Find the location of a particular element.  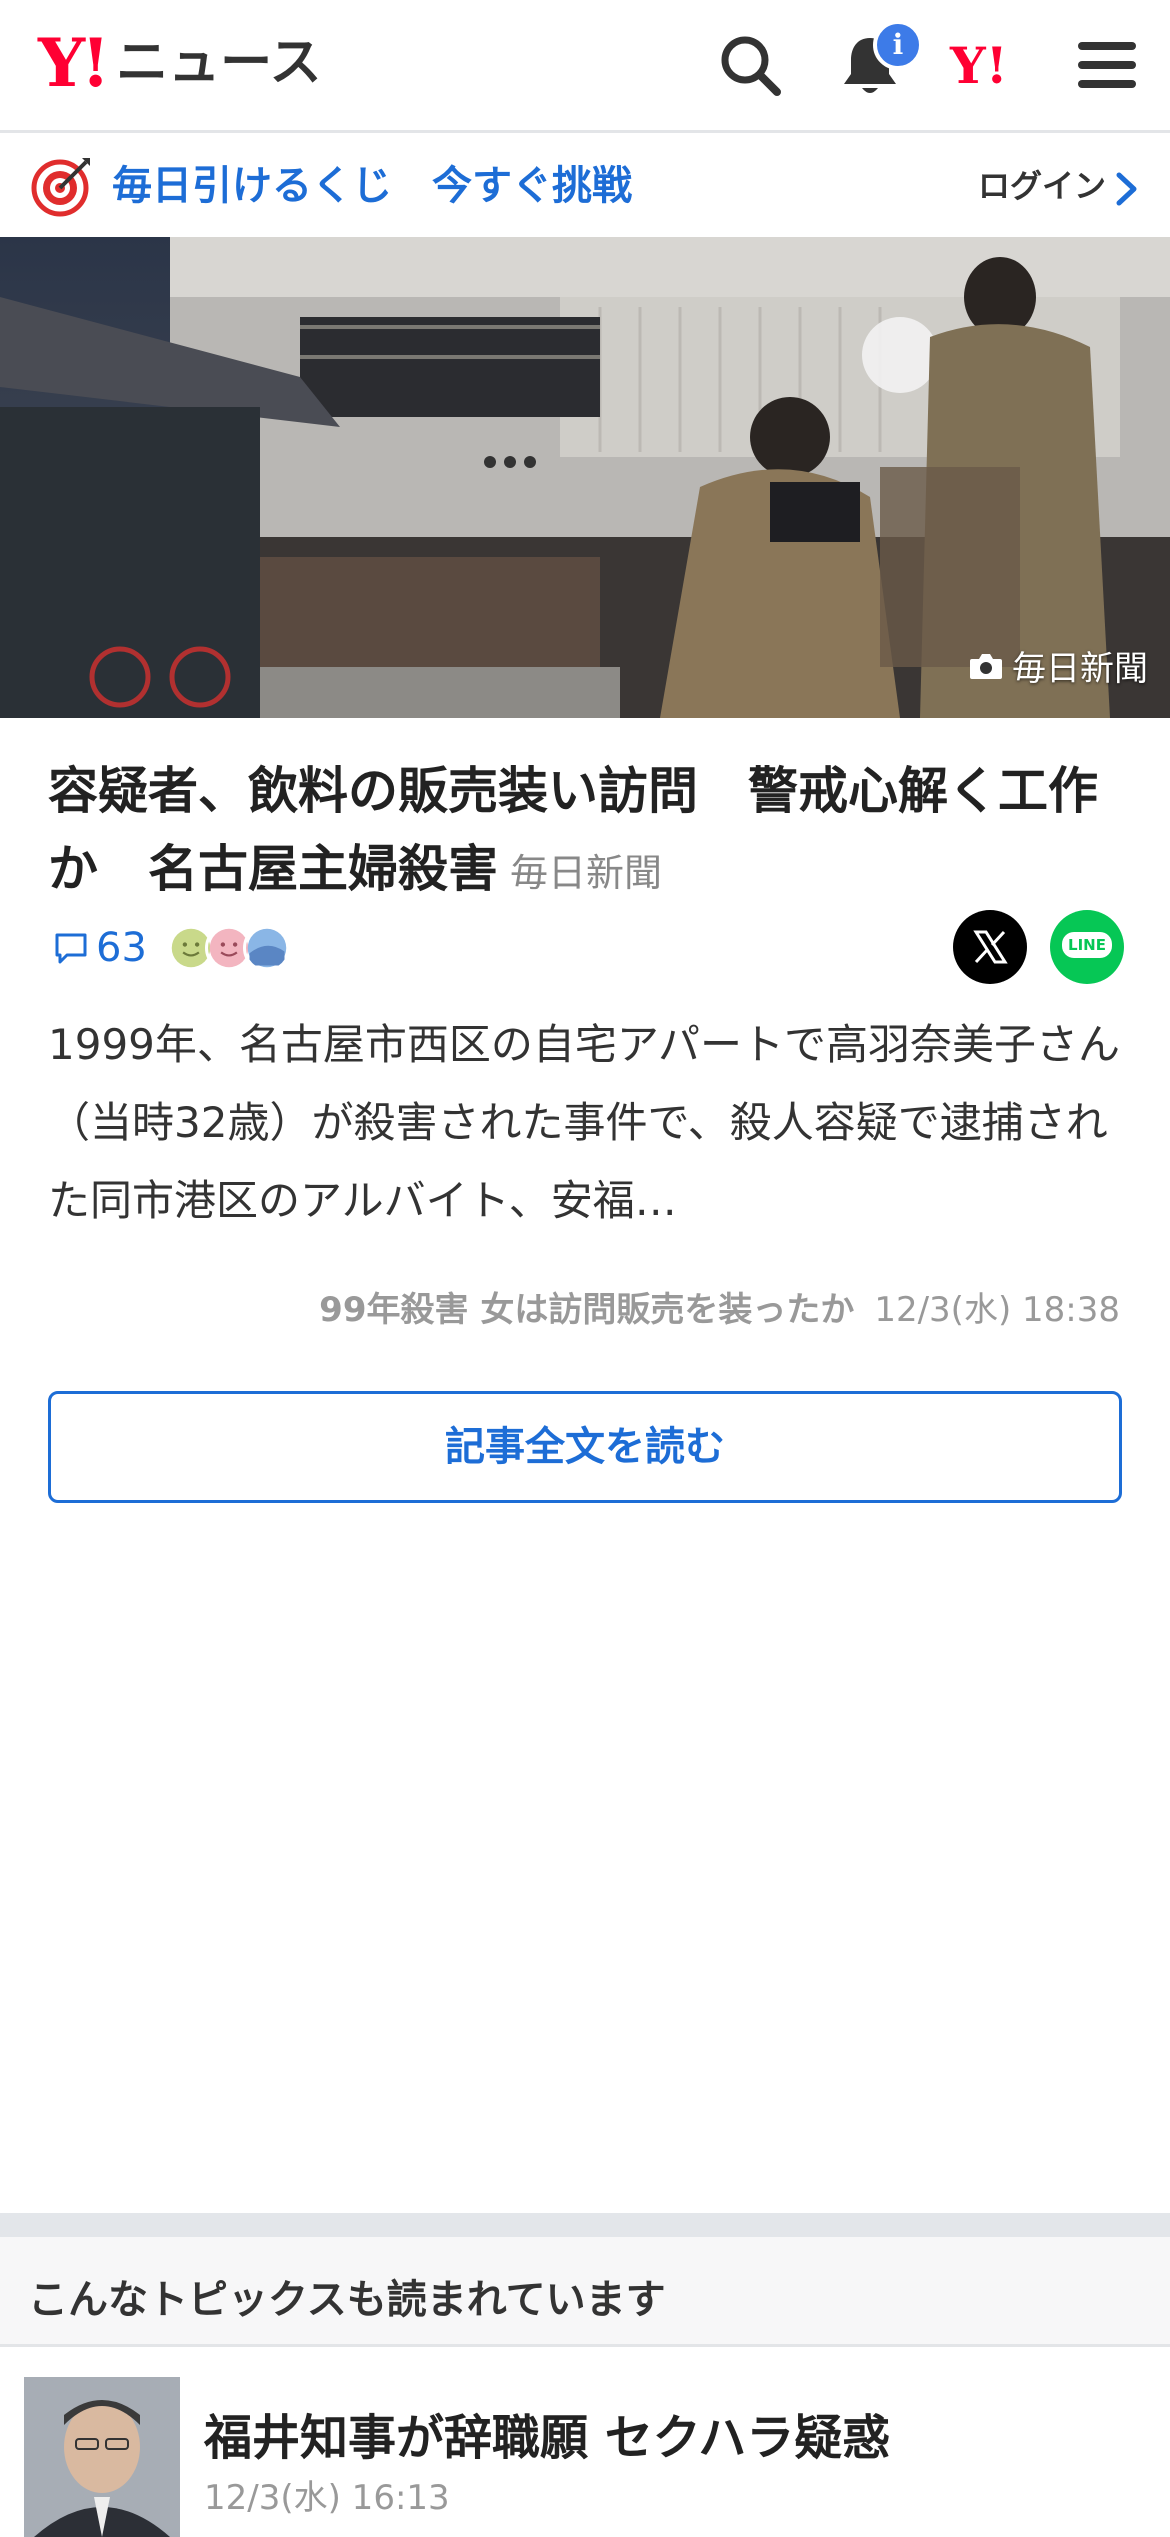

yahoo-news-logo: Y! ニュース is located at coordinates (180, 63).